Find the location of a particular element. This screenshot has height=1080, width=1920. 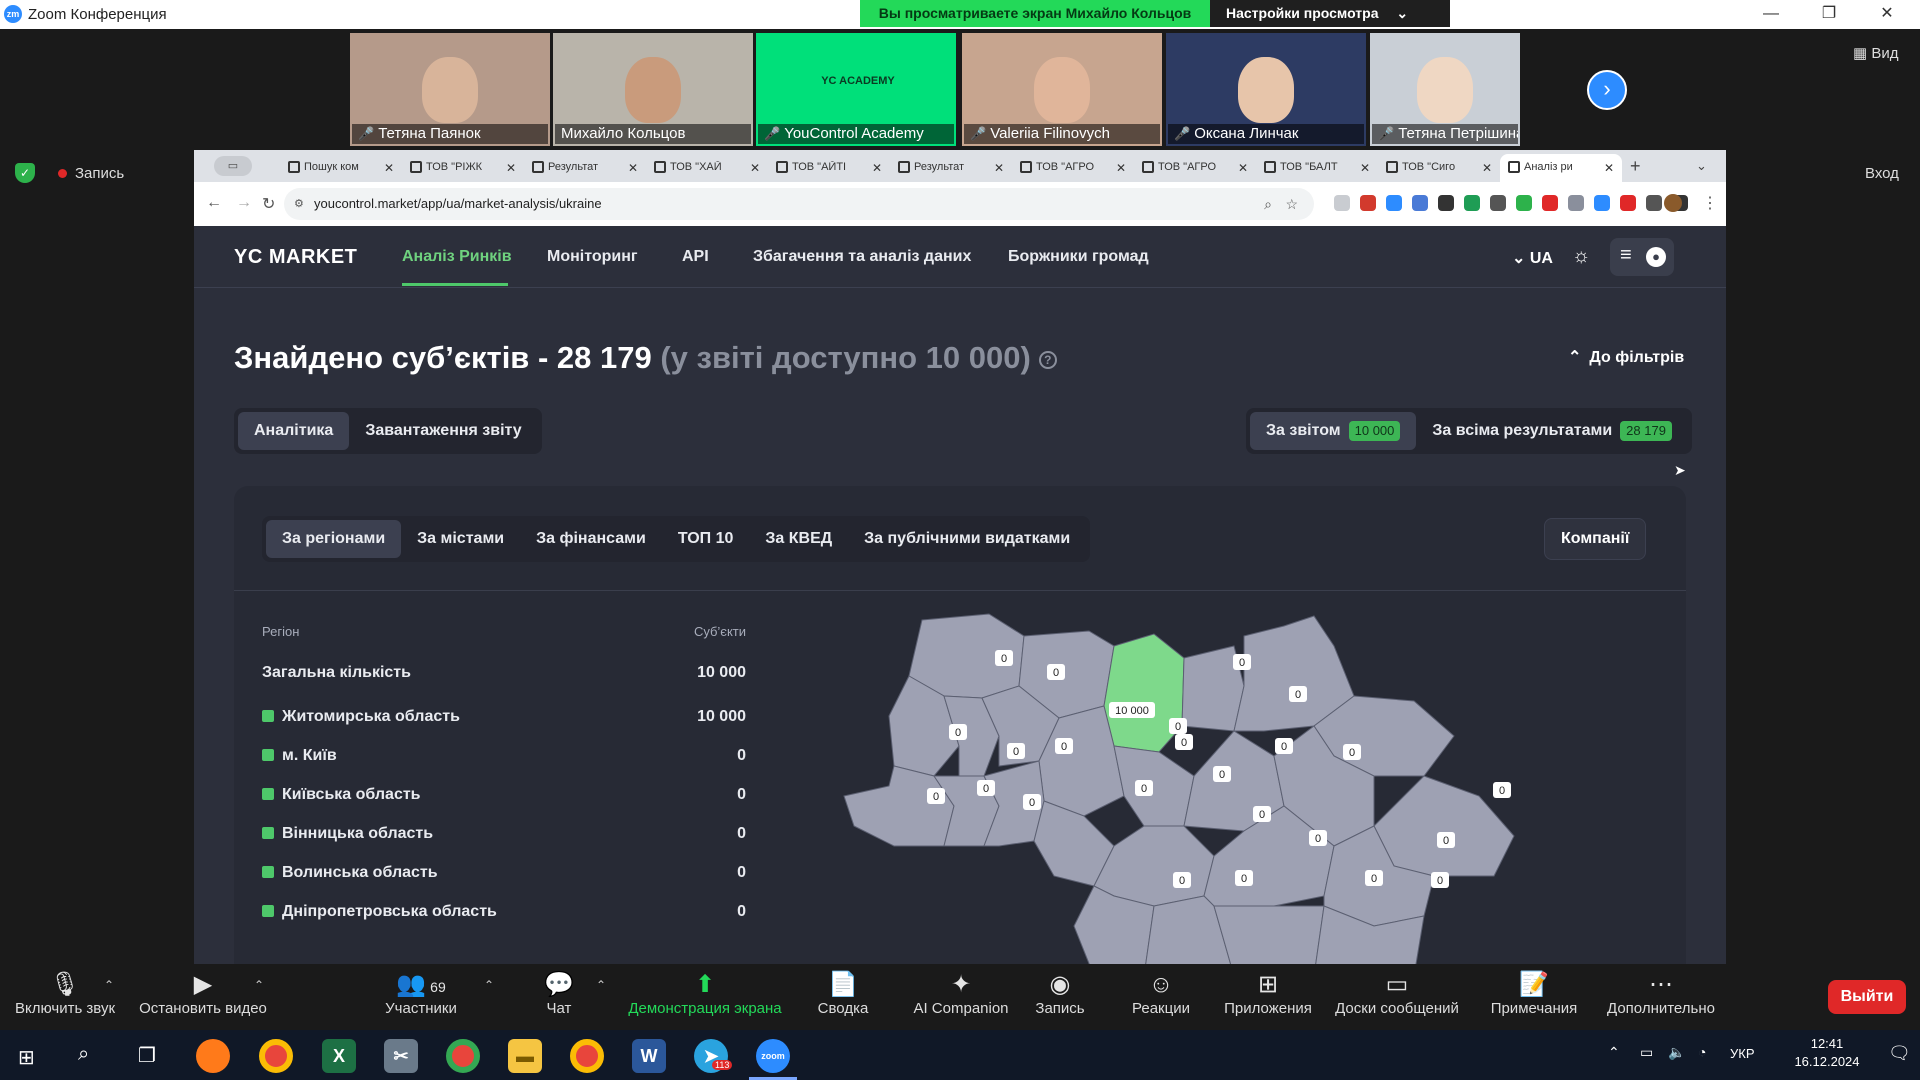

participant-tile: 🎤 Valeriia Filinovych is located at coordinates (1062, 89).